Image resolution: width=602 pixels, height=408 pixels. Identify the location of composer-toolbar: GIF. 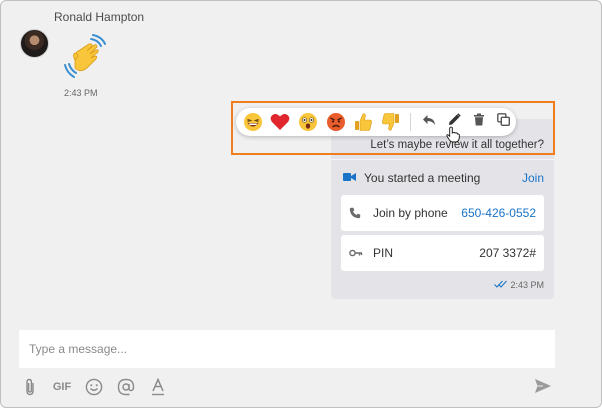
(94, 387).